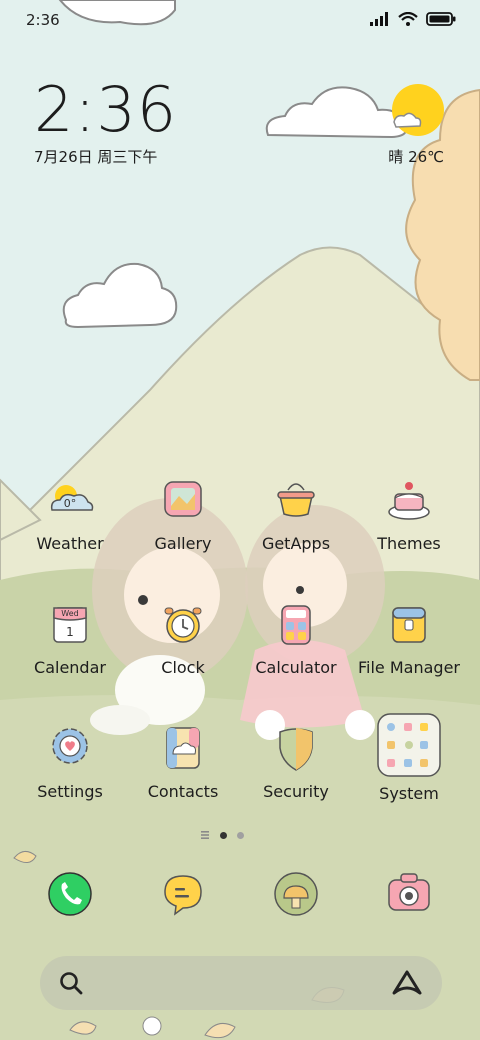 The width and height of the screenshot is (480, 1040). What do you see at coordinates (96, 157) in the screenshot?
I see `widget-date: 7月26日 周三下午` at bounding box center [96, 157].